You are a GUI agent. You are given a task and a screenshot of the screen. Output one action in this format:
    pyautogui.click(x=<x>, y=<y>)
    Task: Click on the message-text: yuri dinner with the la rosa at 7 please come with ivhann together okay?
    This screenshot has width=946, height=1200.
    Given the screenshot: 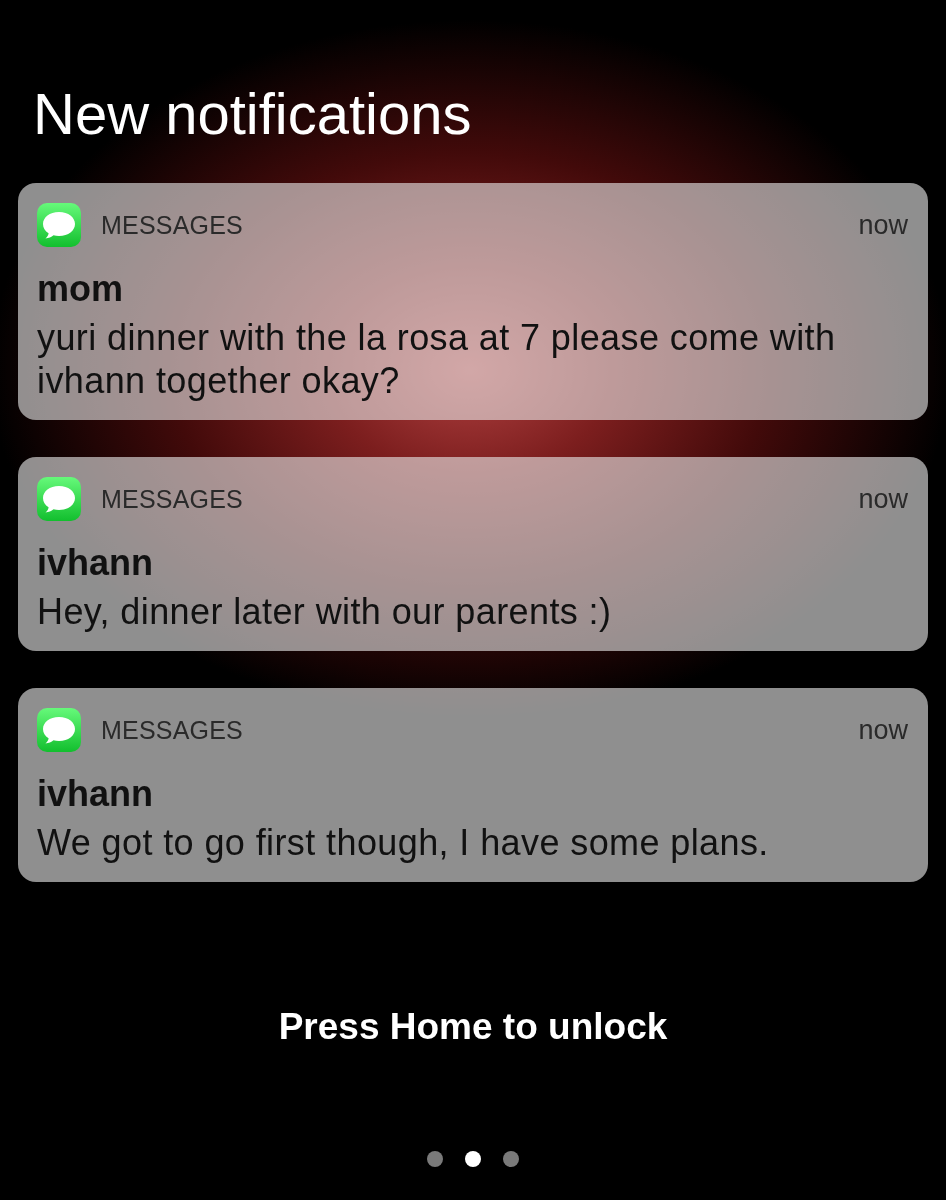 What is the action you would take?
    pyautogui.click(x=437, y=359)
    